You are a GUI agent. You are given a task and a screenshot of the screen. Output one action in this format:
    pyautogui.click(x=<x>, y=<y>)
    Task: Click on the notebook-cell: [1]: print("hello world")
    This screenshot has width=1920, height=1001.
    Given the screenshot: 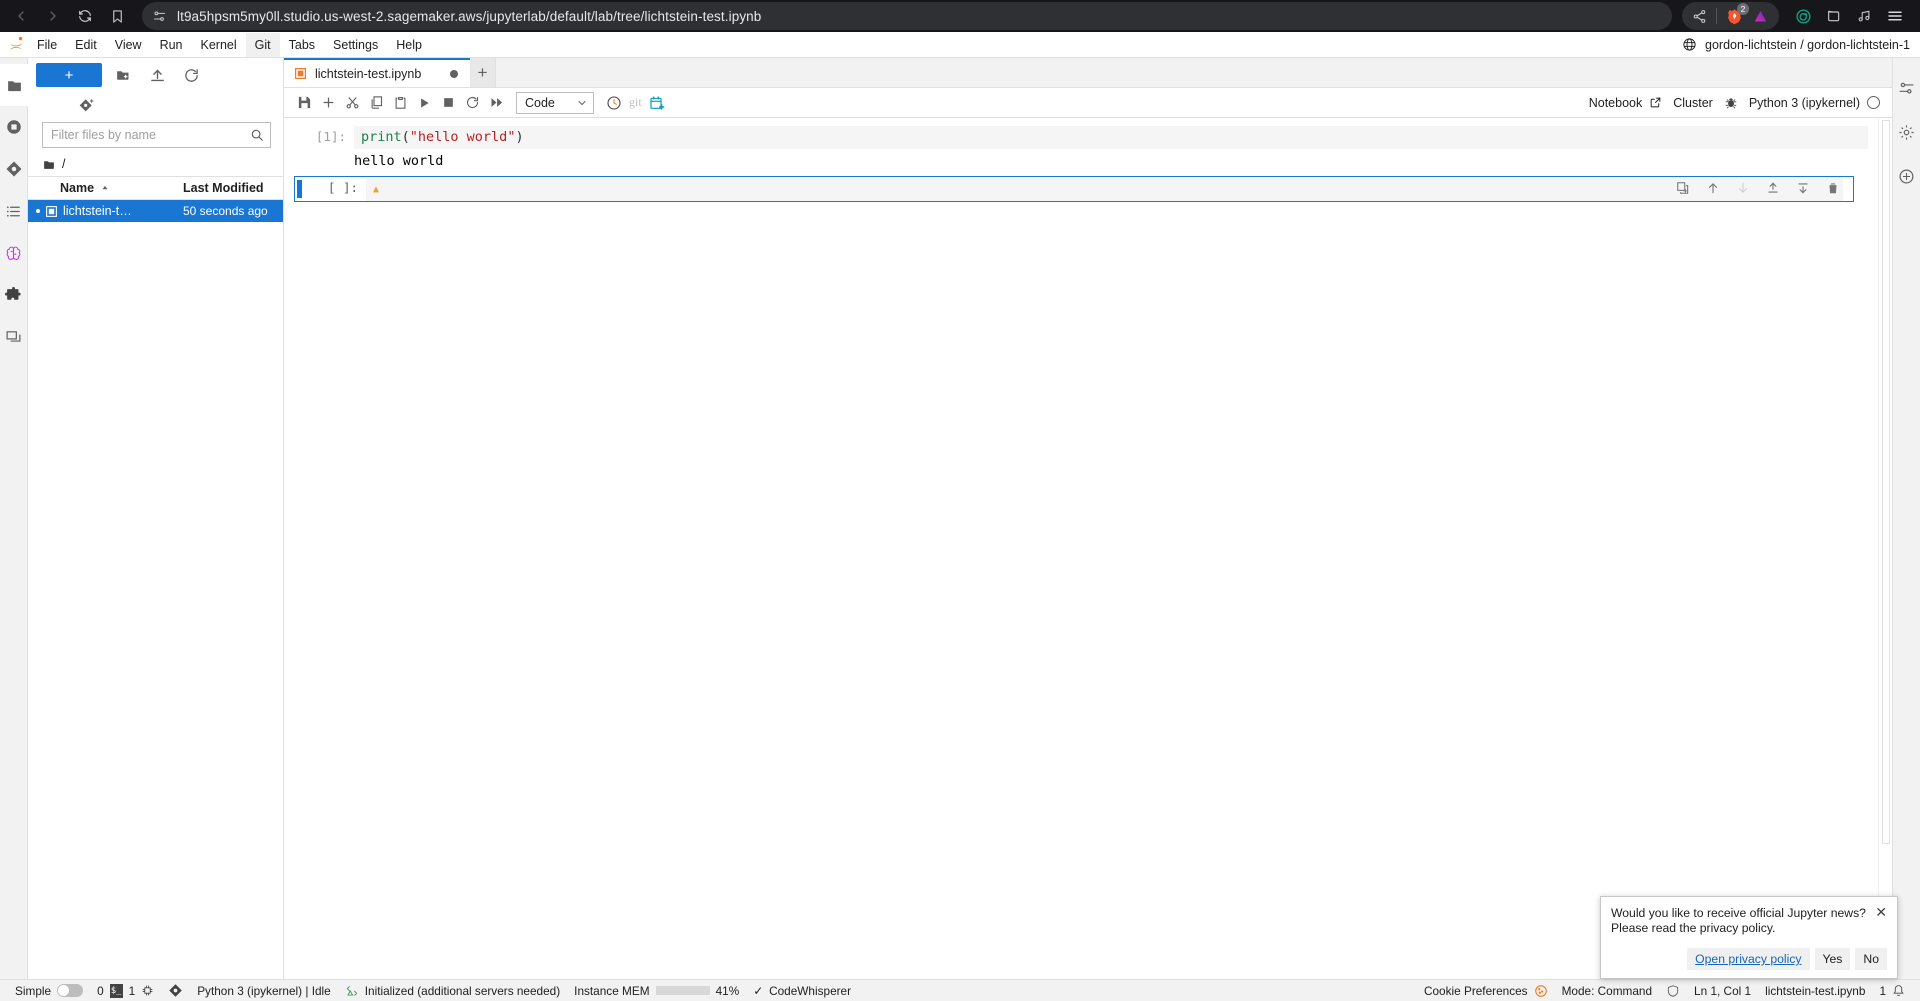 What is the action you would take?
    pyautogui.click(x=1081, y=137)
    